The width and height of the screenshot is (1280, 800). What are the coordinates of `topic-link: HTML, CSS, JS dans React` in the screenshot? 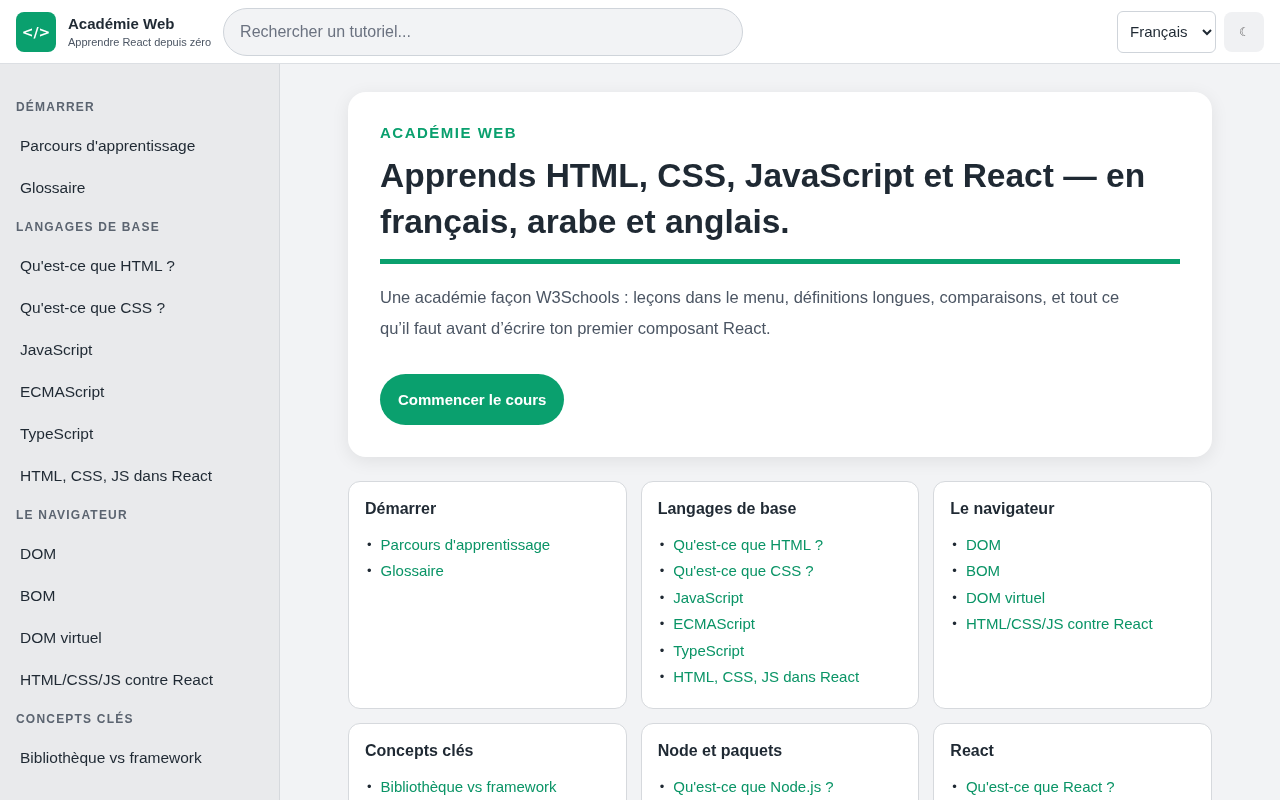 It's located at (766, 677).